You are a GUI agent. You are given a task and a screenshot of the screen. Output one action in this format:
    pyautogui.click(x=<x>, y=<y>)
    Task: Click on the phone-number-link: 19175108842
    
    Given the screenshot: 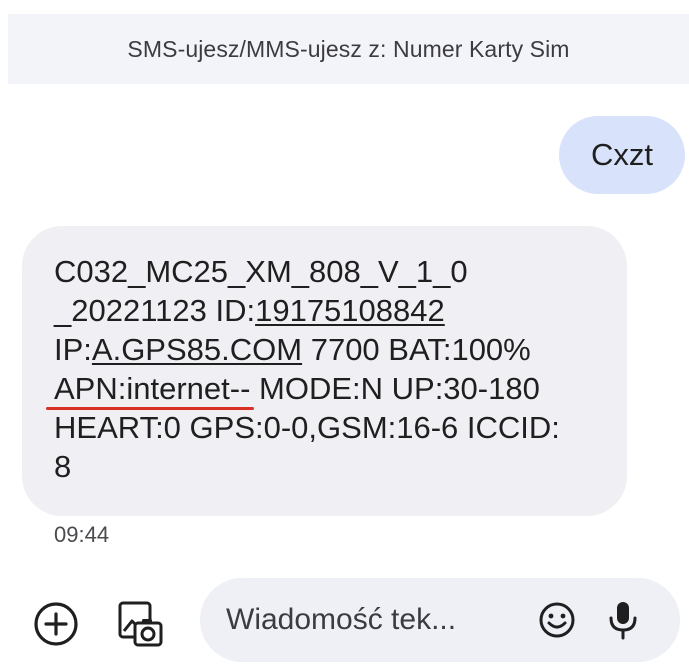 What is the action you would take?
    pyautogui.click(x=350, y=310)
    